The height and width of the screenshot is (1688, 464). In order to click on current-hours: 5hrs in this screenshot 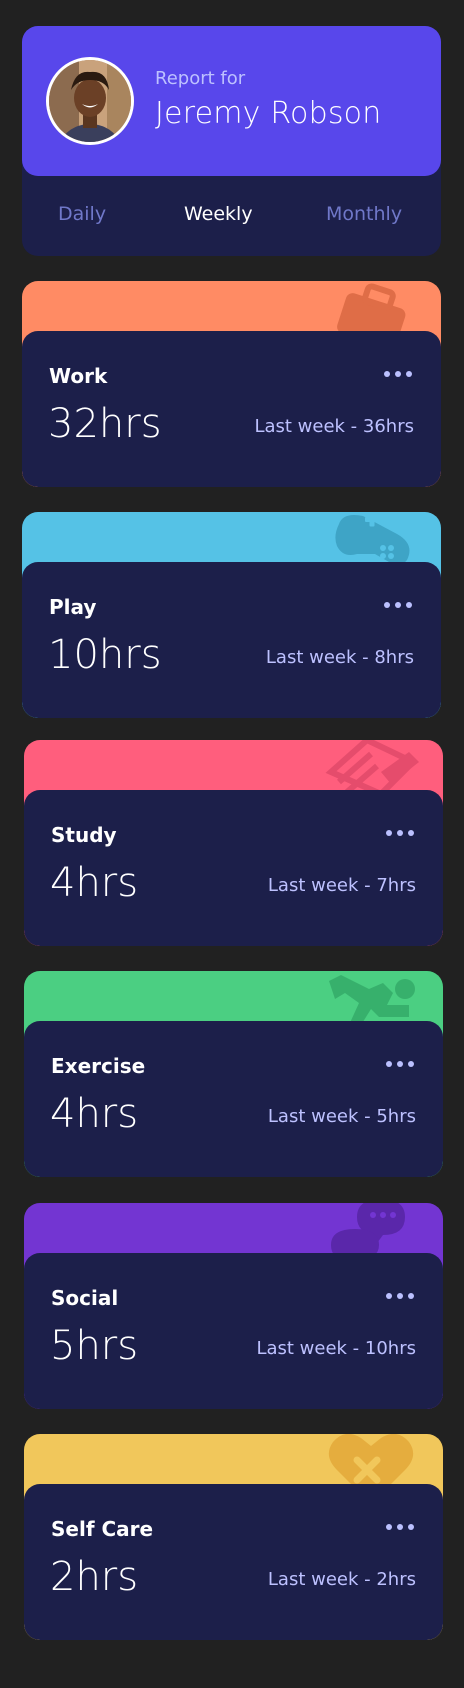, I will do `click(94, 1346)`.